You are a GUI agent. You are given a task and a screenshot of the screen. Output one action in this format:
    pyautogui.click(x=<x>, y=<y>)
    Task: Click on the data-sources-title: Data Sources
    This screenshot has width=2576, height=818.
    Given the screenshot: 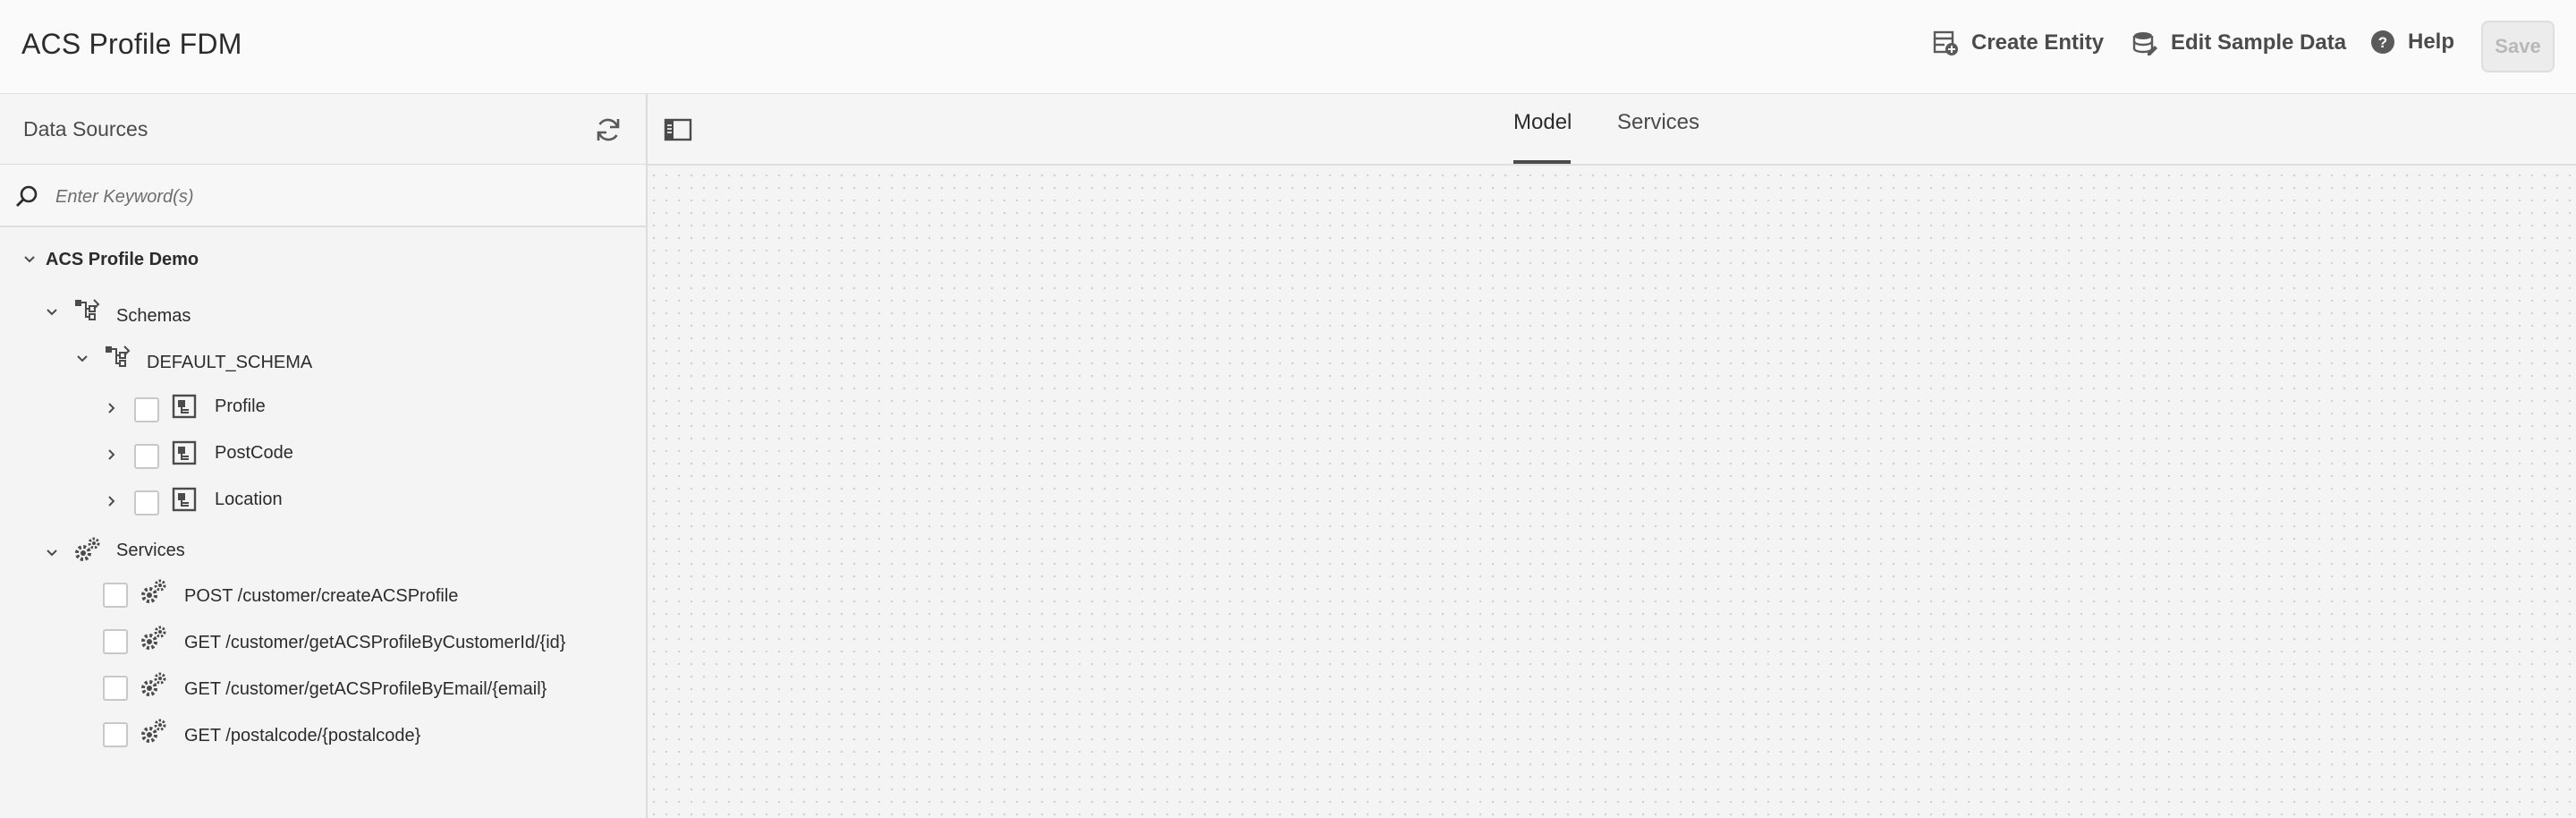 What is the action you would take?
    pyautogui.click(x=85, y=129)
    